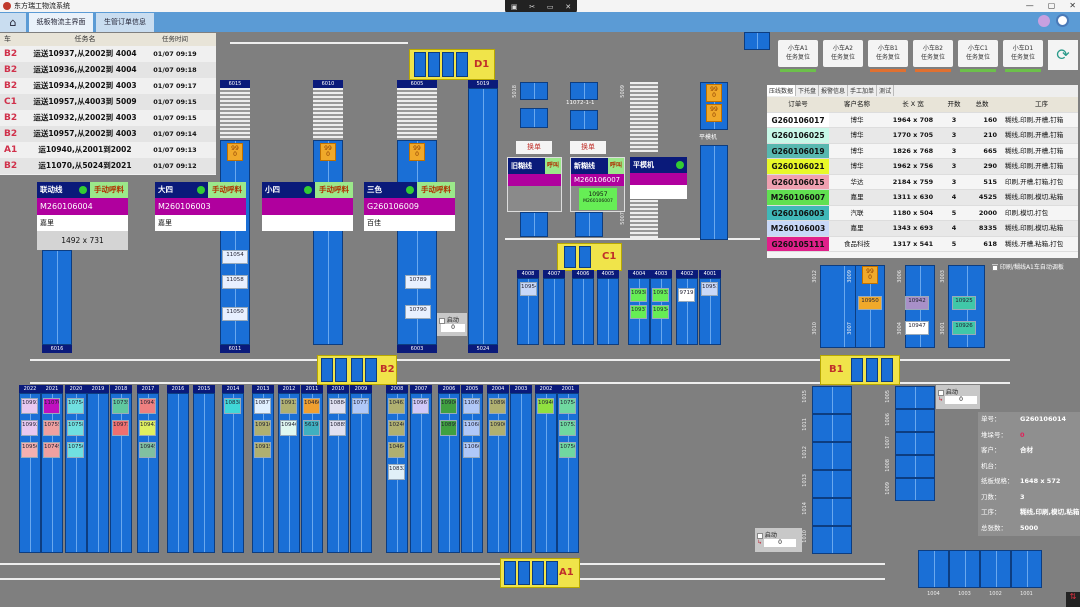  I want to click on crane-B1: B1, so click(860, 370).